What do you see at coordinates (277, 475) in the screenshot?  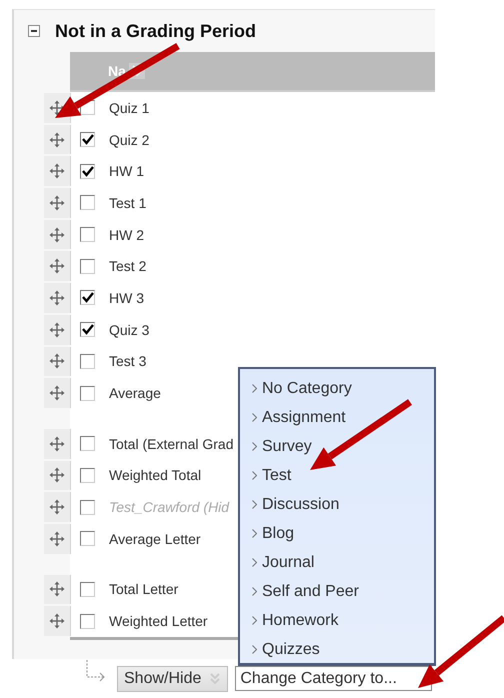 I see `menu-item: Test` at bounding box center [277, 475].